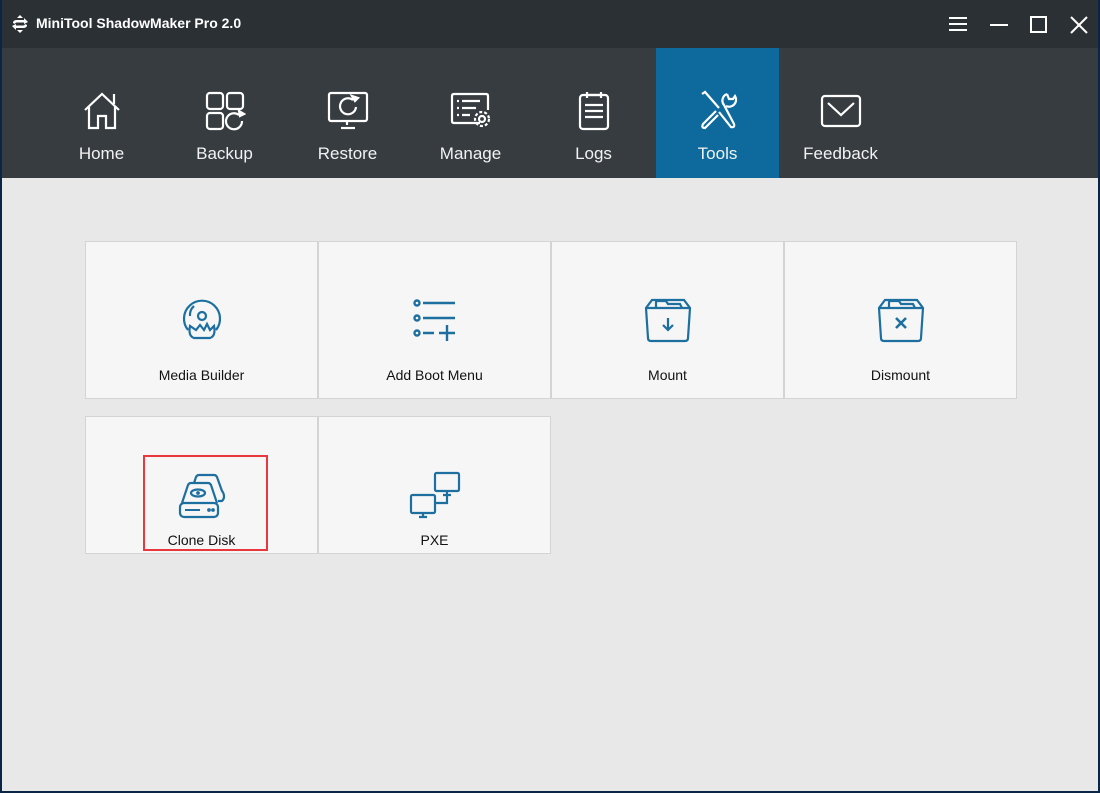  I want to click on tool-label: Clone Disk, so click(201, 540).